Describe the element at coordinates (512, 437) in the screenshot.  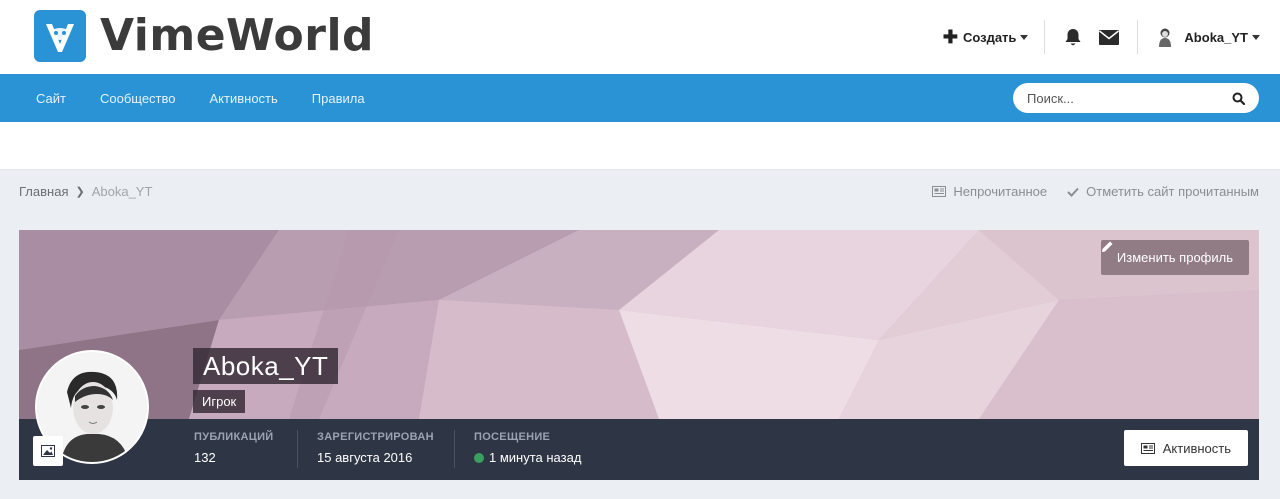
I see `stat-label: ПОСЕЩЕНИЕ` at that location.